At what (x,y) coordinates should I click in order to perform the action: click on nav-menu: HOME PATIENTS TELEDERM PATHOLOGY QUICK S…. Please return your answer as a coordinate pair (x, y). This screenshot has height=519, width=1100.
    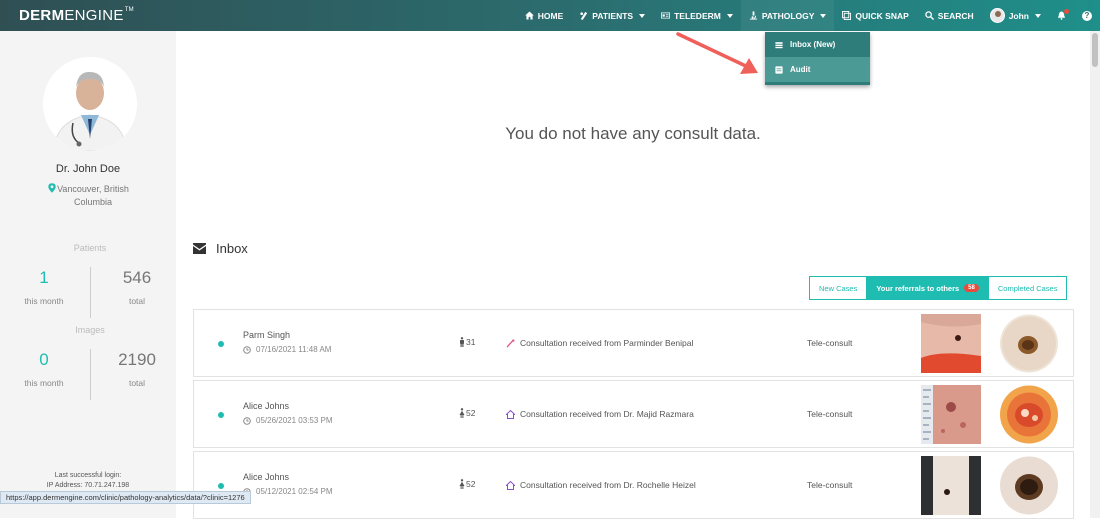
    Looking at the image, I should click on (808, 15).